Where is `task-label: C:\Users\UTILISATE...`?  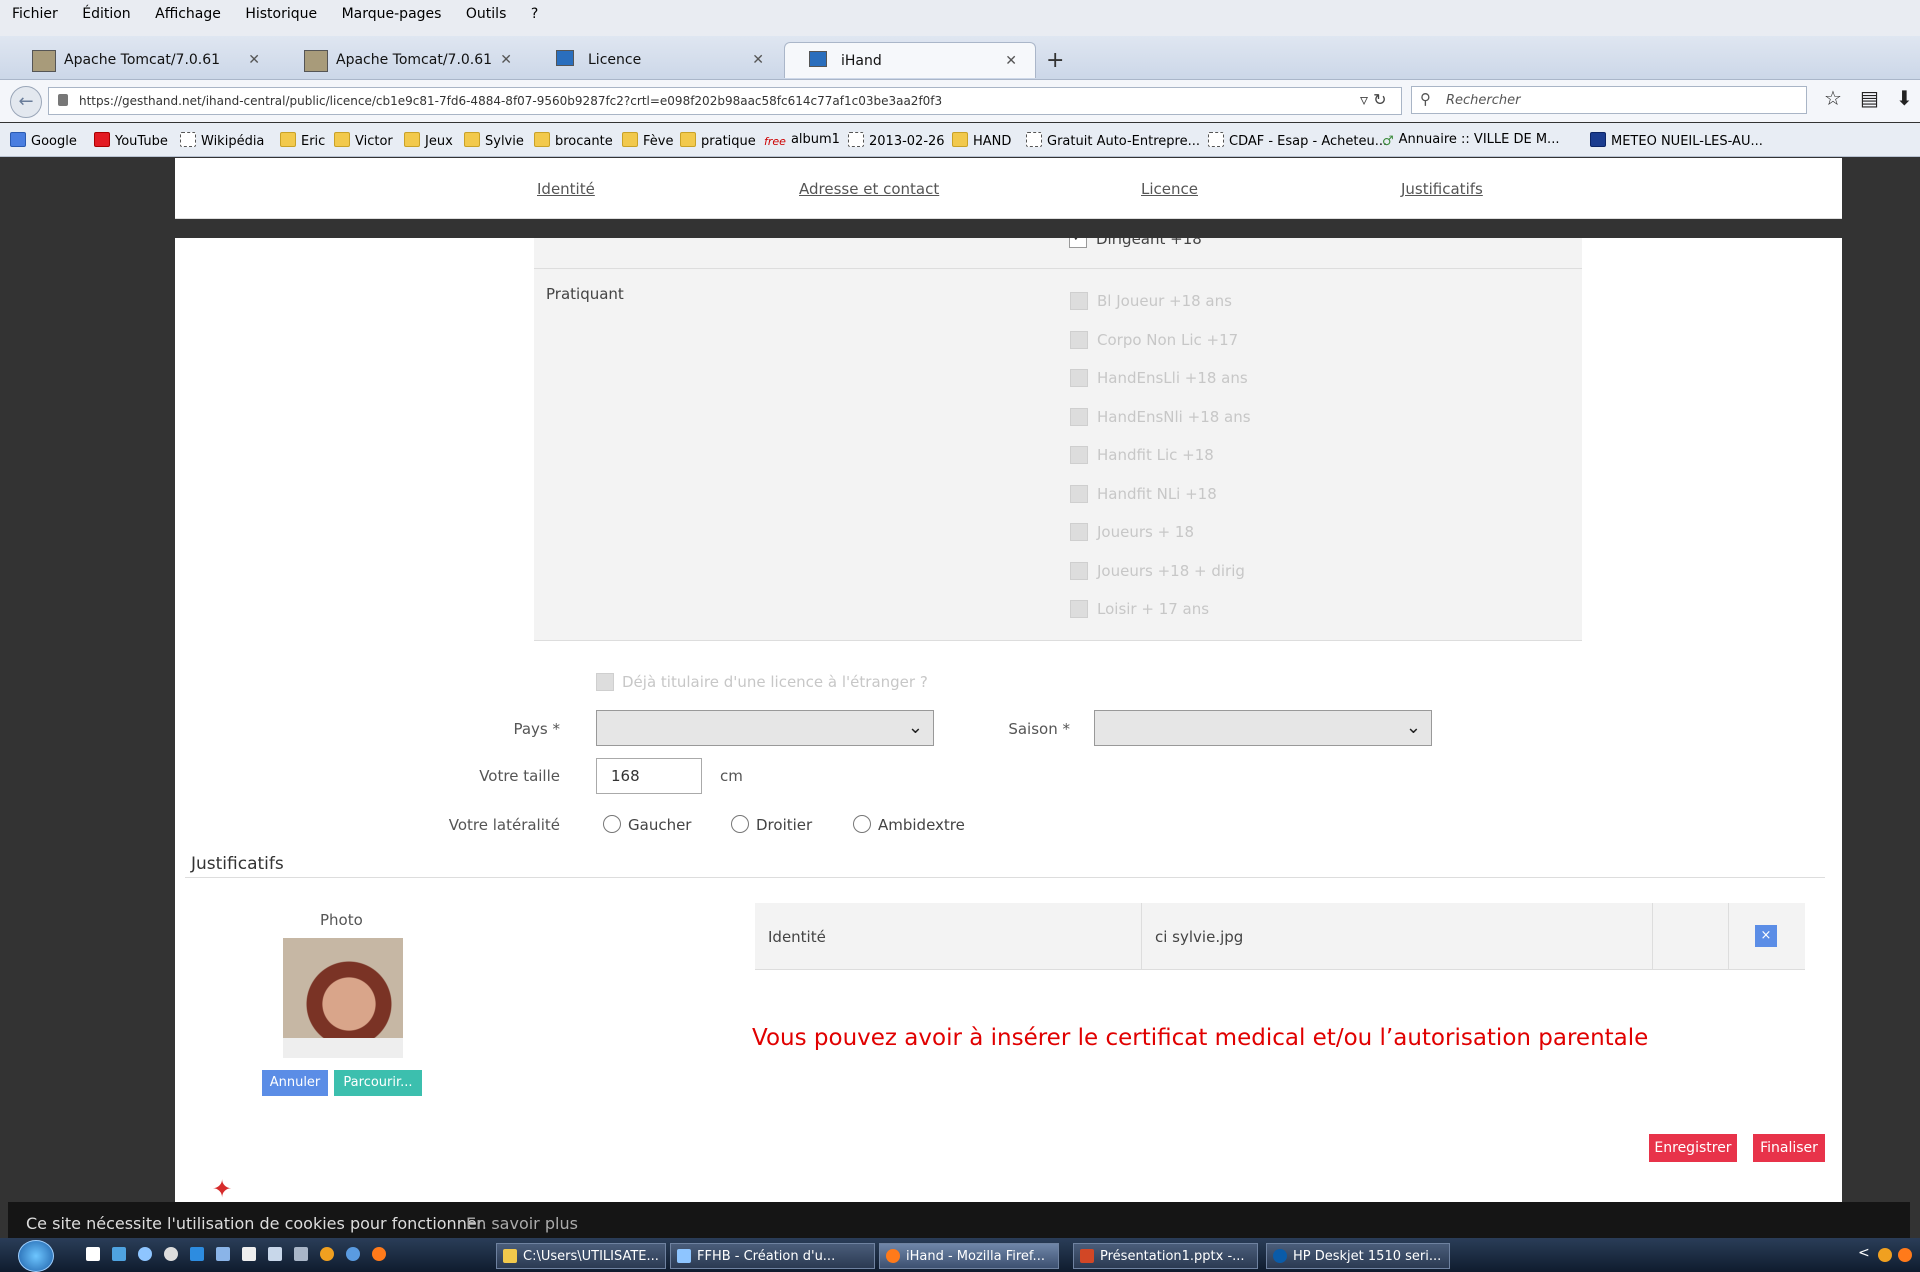 task-label: C:\Users\UTILISATE... is located at coordinates (591, 1256).